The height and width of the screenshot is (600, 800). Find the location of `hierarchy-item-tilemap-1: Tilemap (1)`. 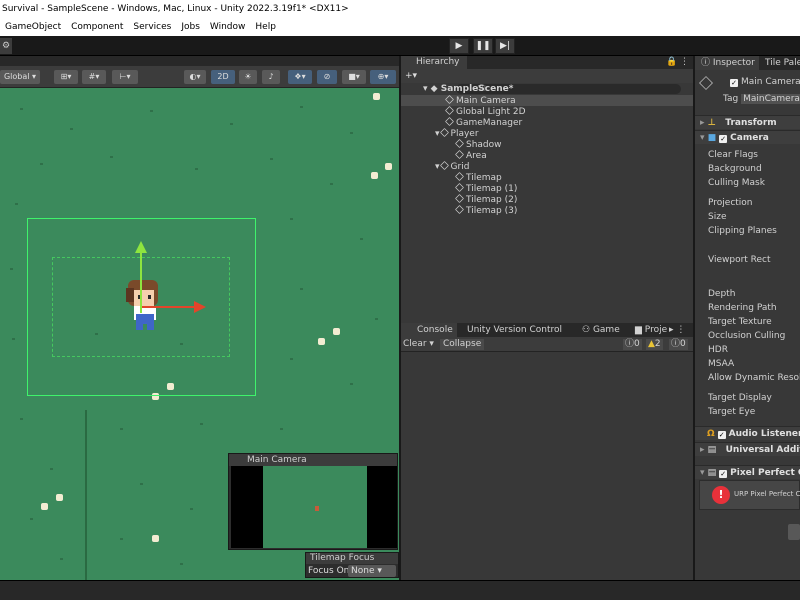

hierarchy-item-tilemap-1: Tilemap (1) is located at coordinates (547, 188).